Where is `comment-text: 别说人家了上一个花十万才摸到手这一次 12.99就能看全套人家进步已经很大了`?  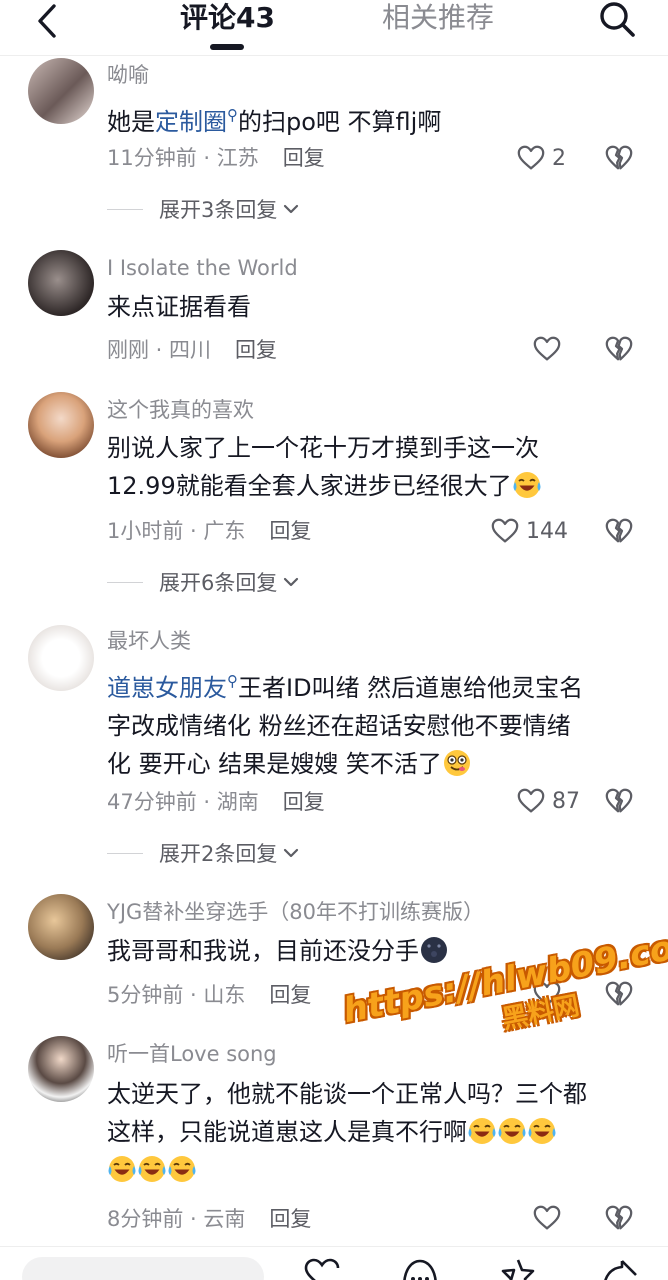 comment-text: 别说人家了上一个花十万才摸到手这一次 12.99就能看全套人家进步已经很大了 is located at coordinates (377, 467).